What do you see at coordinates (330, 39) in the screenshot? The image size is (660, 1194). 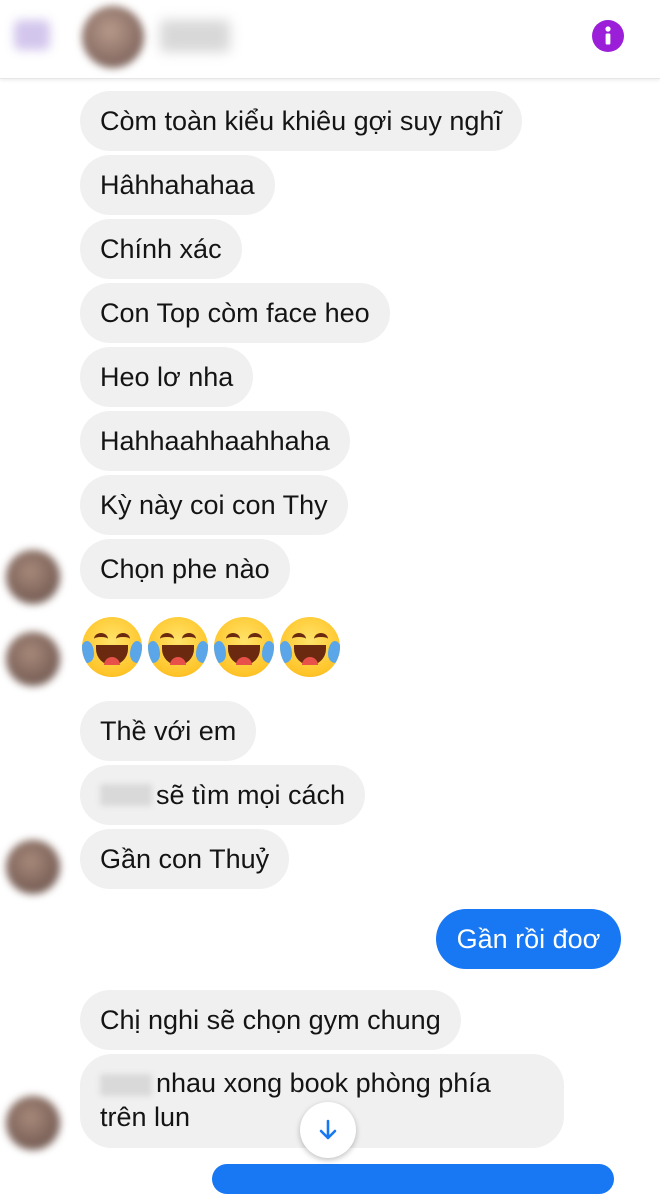 I see `conversation-header` at bounding box center [330, 39].